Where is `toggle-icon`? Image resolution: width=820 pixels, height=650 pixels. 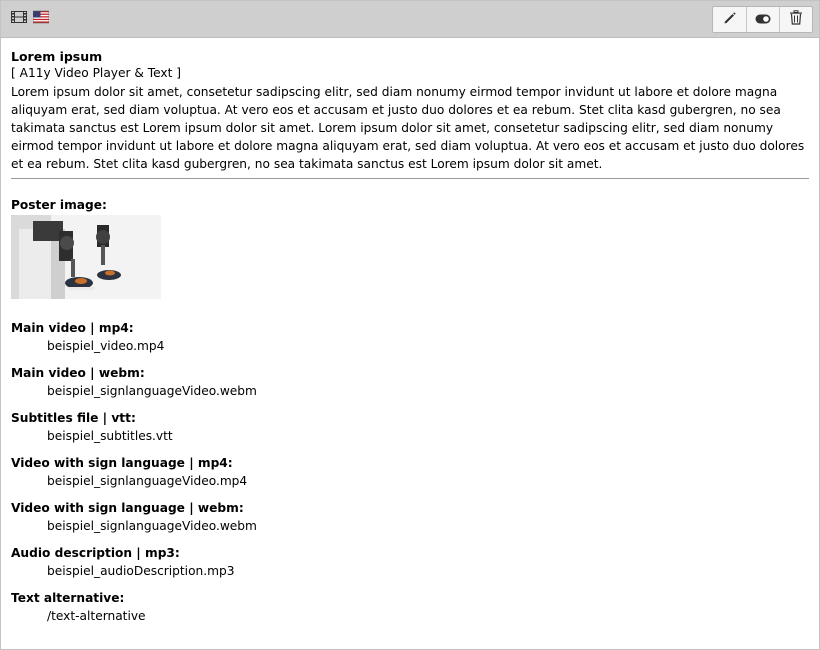 toggle-icon is located at coordinates (763, 19).